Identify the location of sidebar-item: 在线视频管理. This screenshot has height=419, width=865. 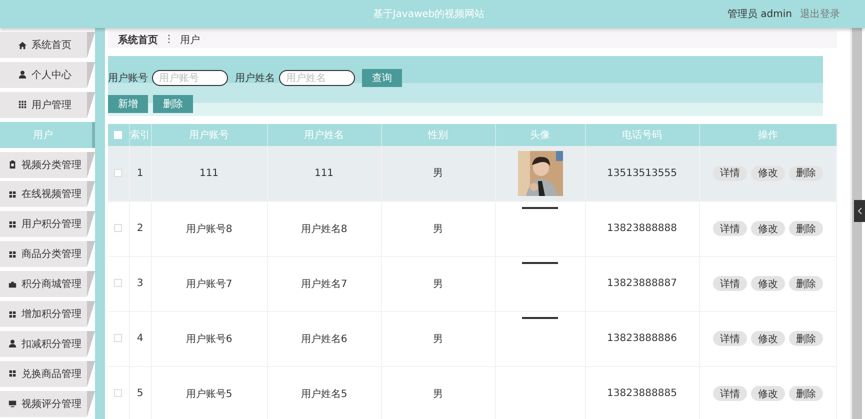
(47, 194).